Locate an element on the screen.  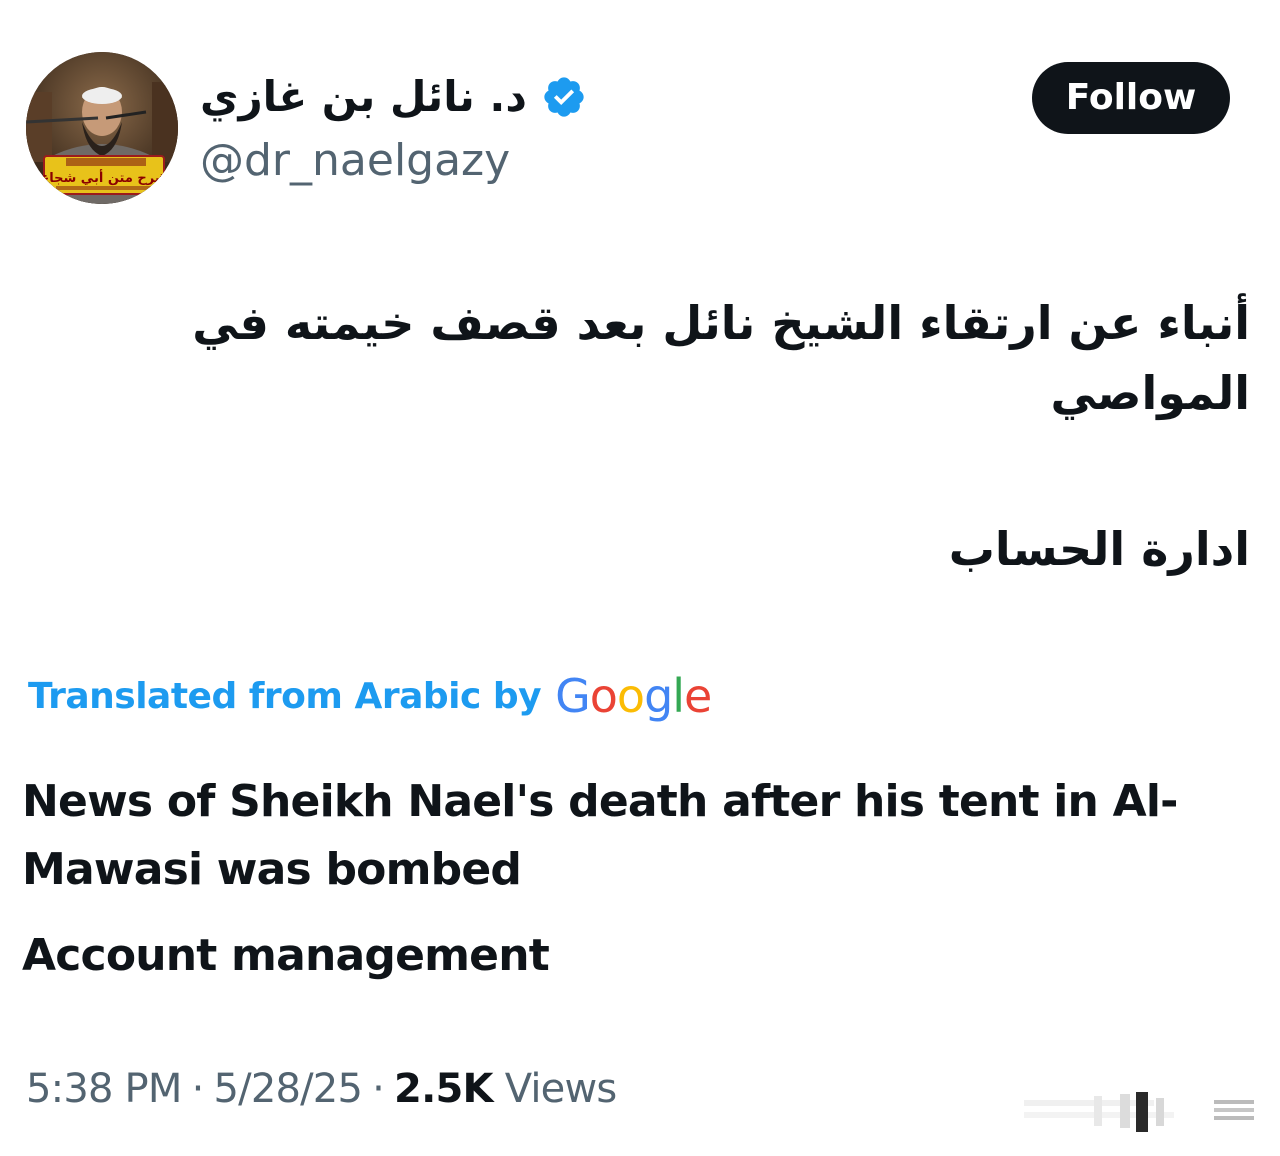
tweet-meta: 5:38 PM · 5/28/25 · 2.5K Views is located at coordinates (322, 1089).